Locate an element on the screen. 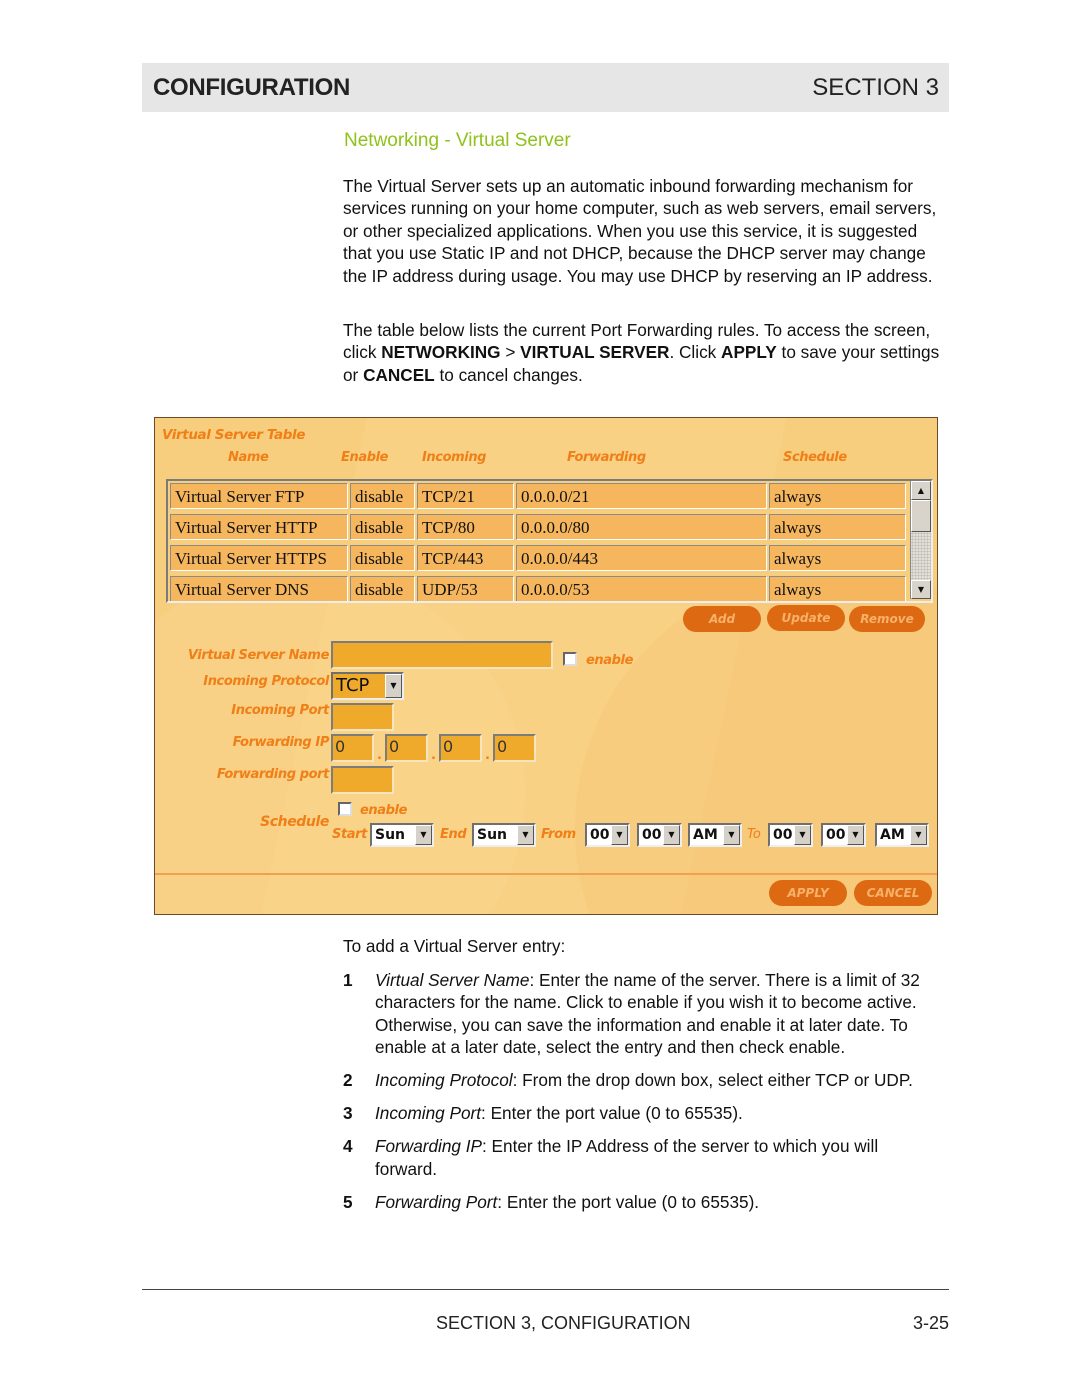 The width and height of the screenshot is (1080, 1397). from-hour-value: 00 is located at coordinates (600, 835).